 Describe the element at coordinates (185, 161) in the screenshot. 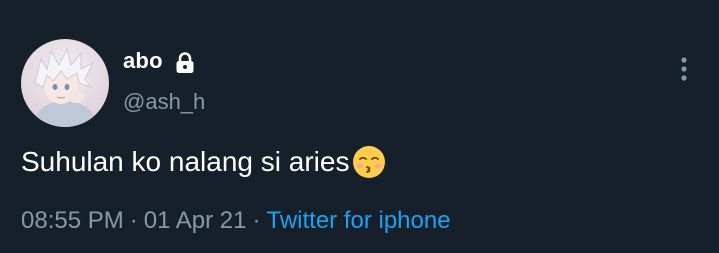

I see `tweet-body: Suhulan ko nalang si aries` at that location.